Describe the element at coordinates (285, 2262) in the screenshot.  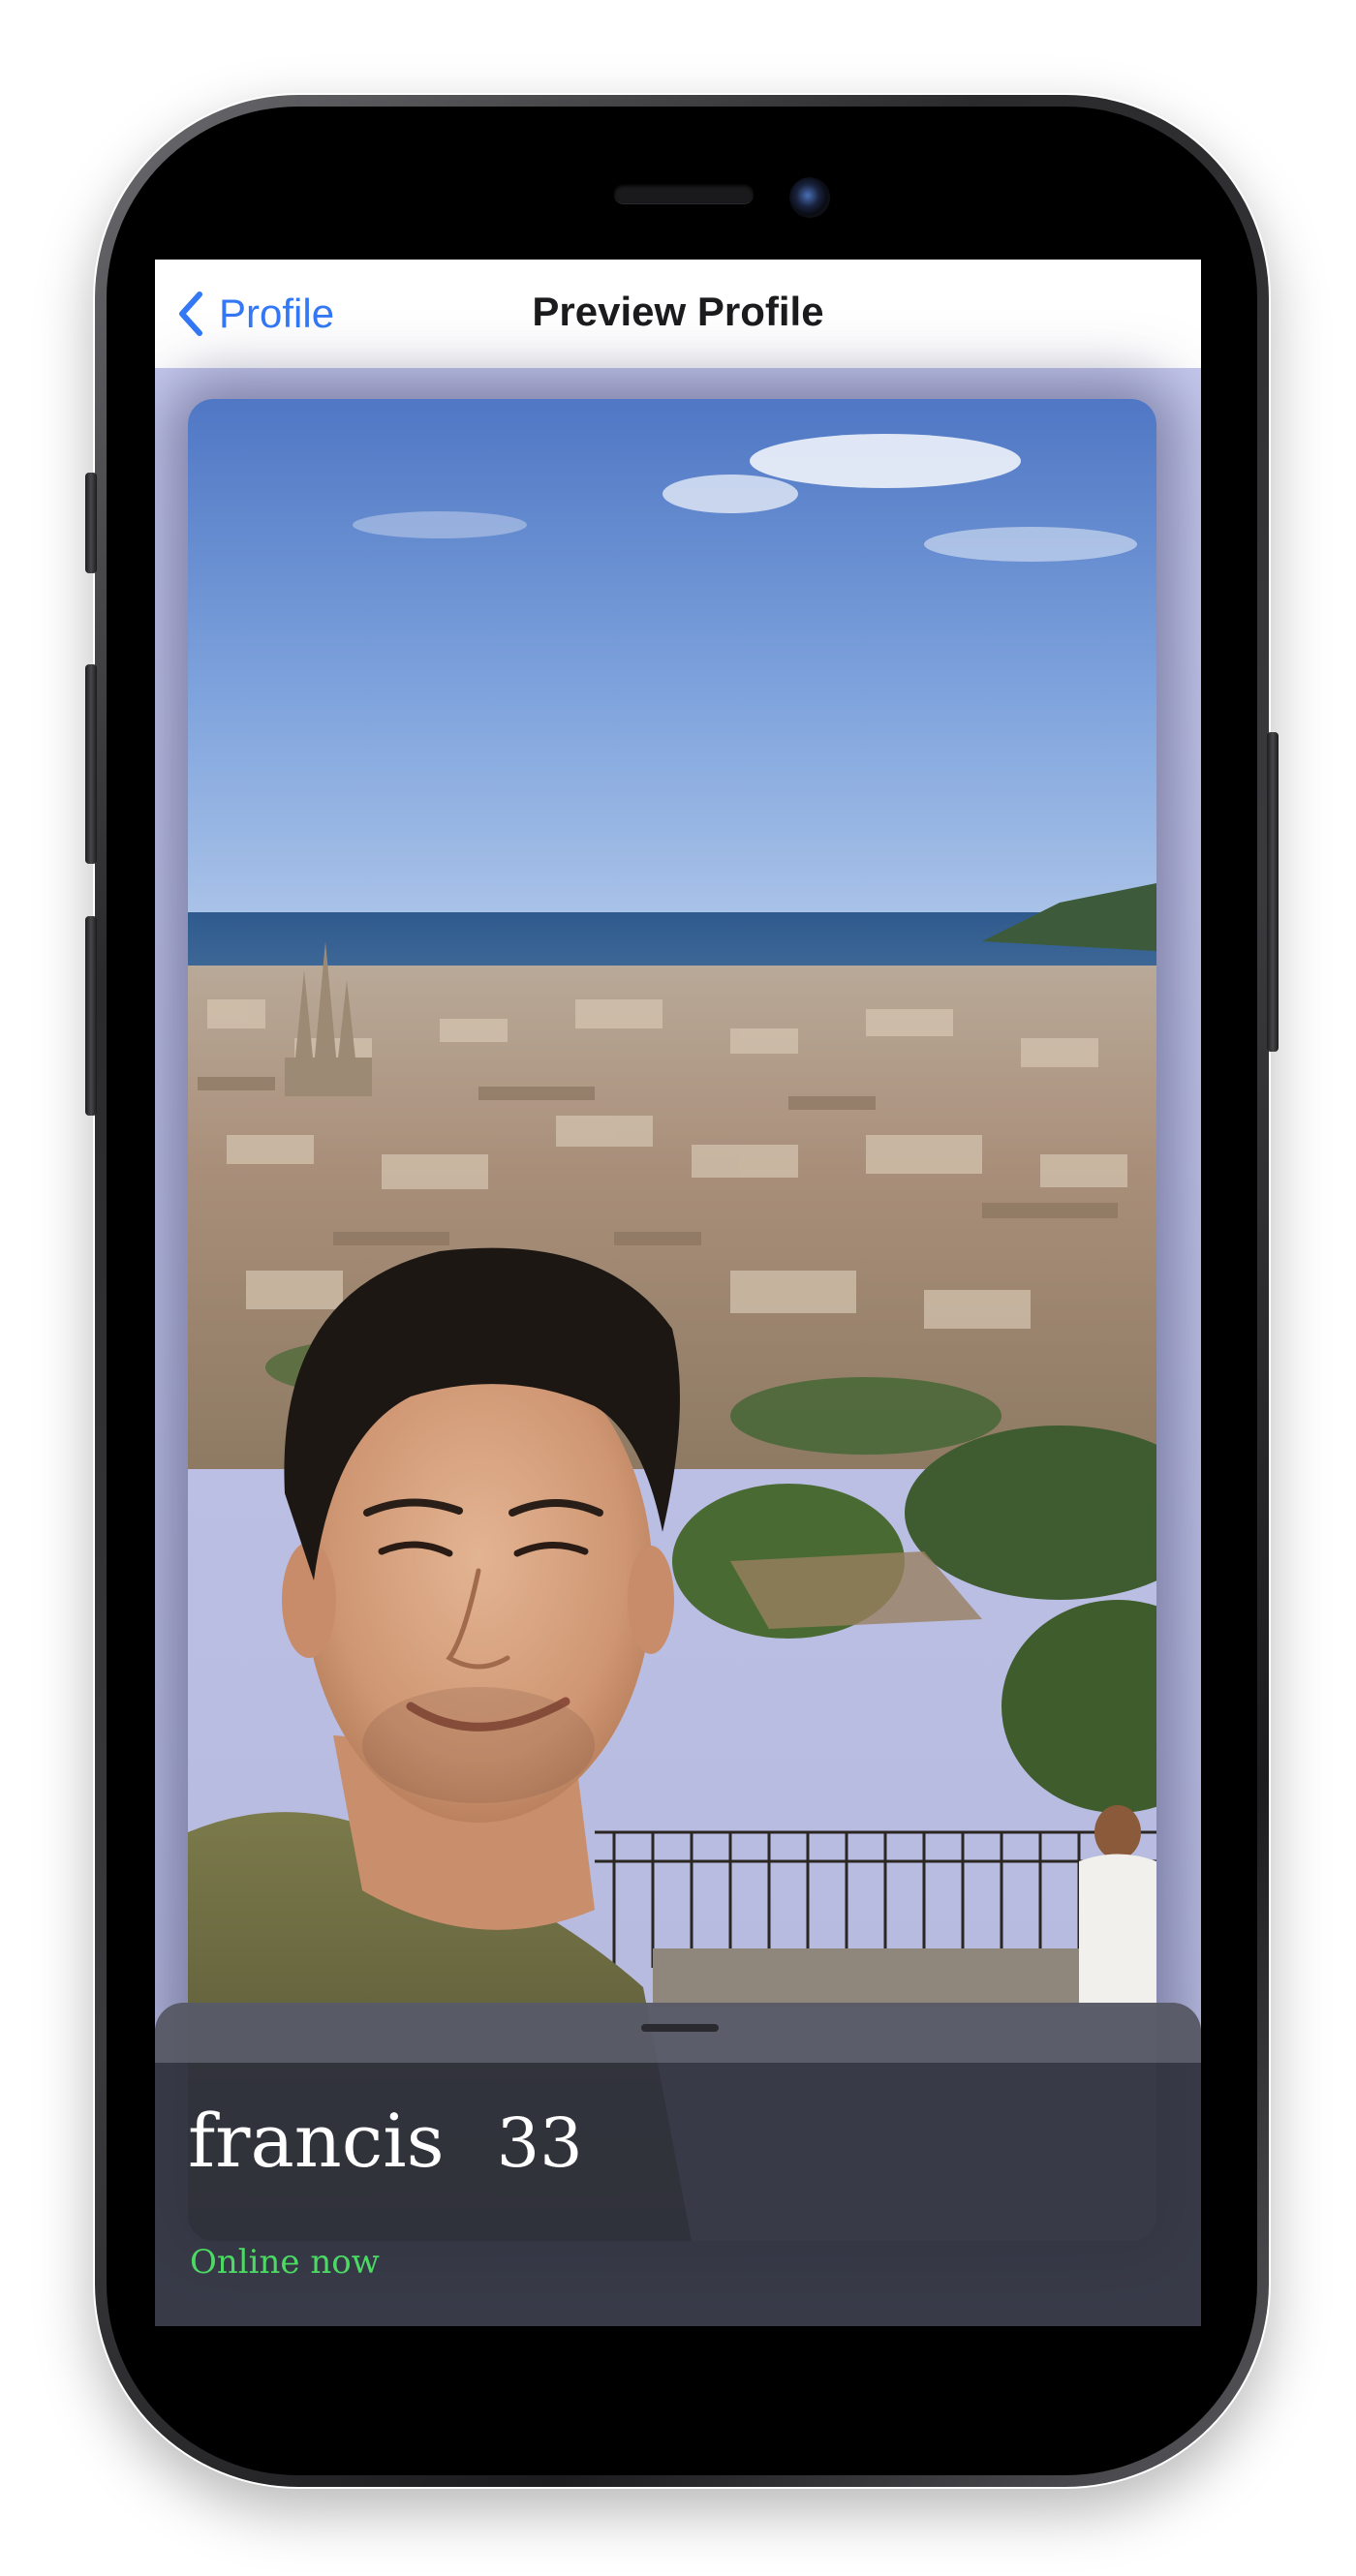
I see `online-status: Online now` at that location.